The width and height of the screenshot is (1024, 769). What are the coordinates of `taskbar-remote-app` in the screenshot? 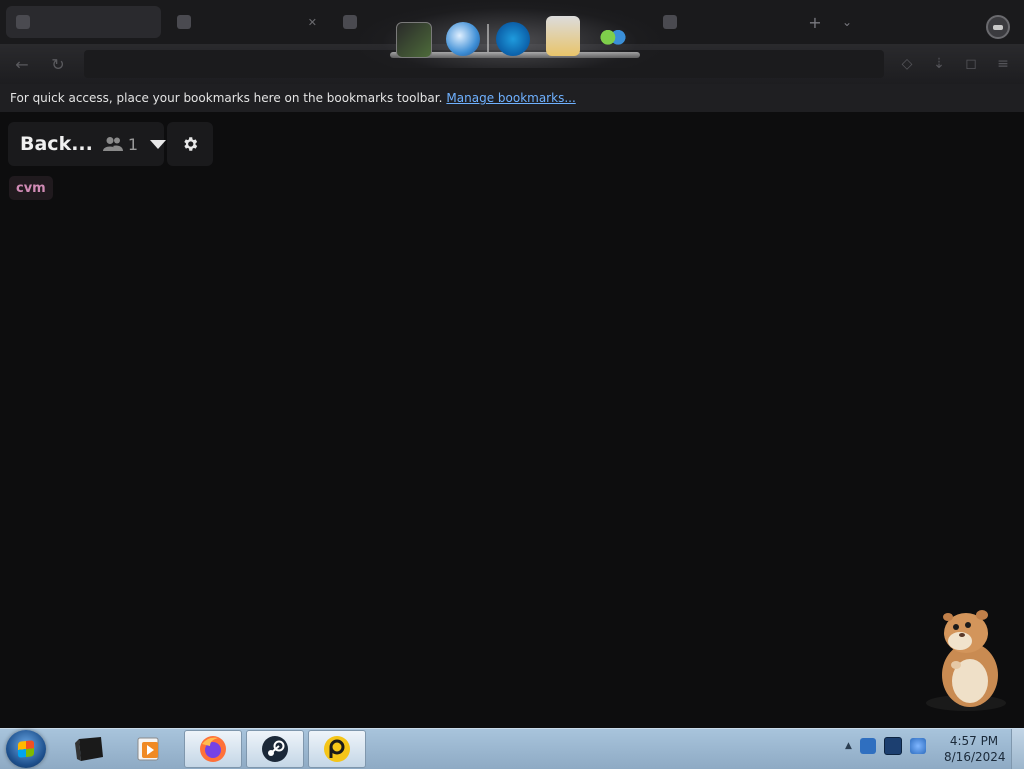 It's located at (337, 749).